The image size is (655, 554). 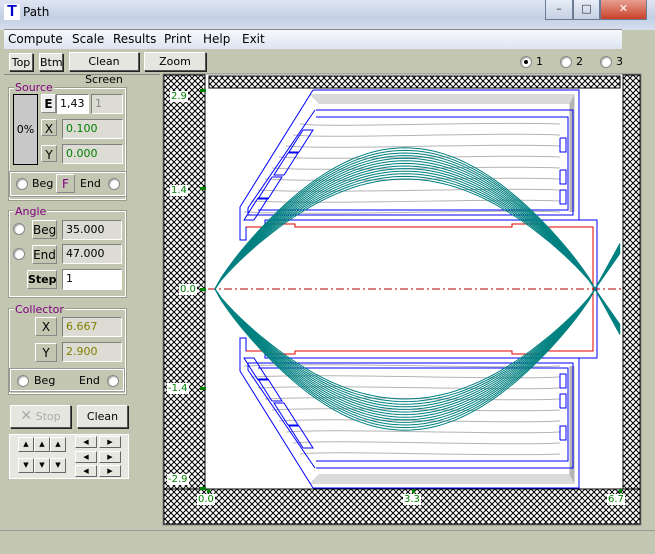 What do you see at coordinates (206, 499) in the screenshot?
I see `x-tick-label: 0.0` at bounding box center [206, 499].